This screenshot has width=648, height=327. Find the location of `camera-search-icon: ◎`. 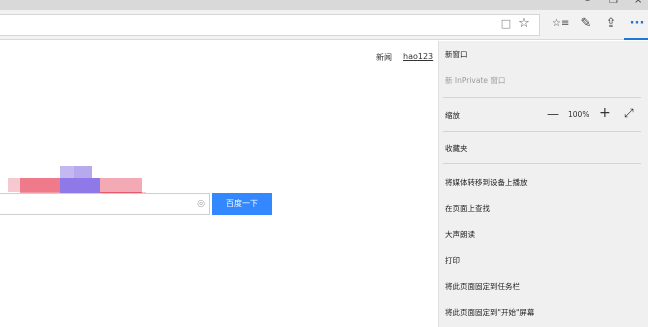

camera-search-icon: ◎ is located at coordinates (201, 204).